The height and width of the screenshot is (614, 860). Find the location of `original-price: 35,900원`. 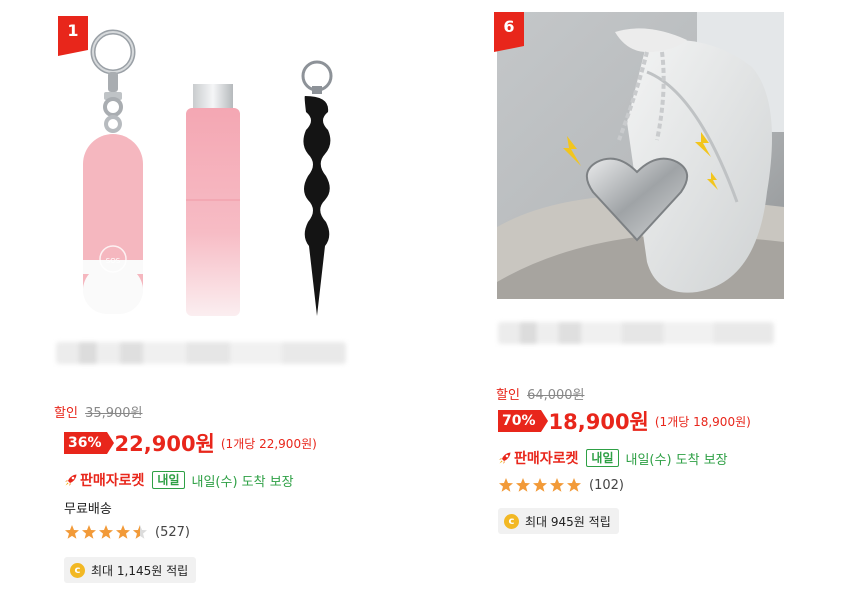

original-price: 35,900원 is located at coordinates (114, 413).